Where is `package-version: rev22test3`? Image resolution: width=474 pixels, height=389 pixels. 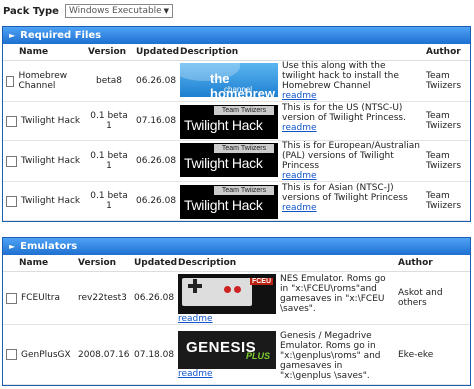 package-version: rev22test3 is located at coordinates (103, 298).